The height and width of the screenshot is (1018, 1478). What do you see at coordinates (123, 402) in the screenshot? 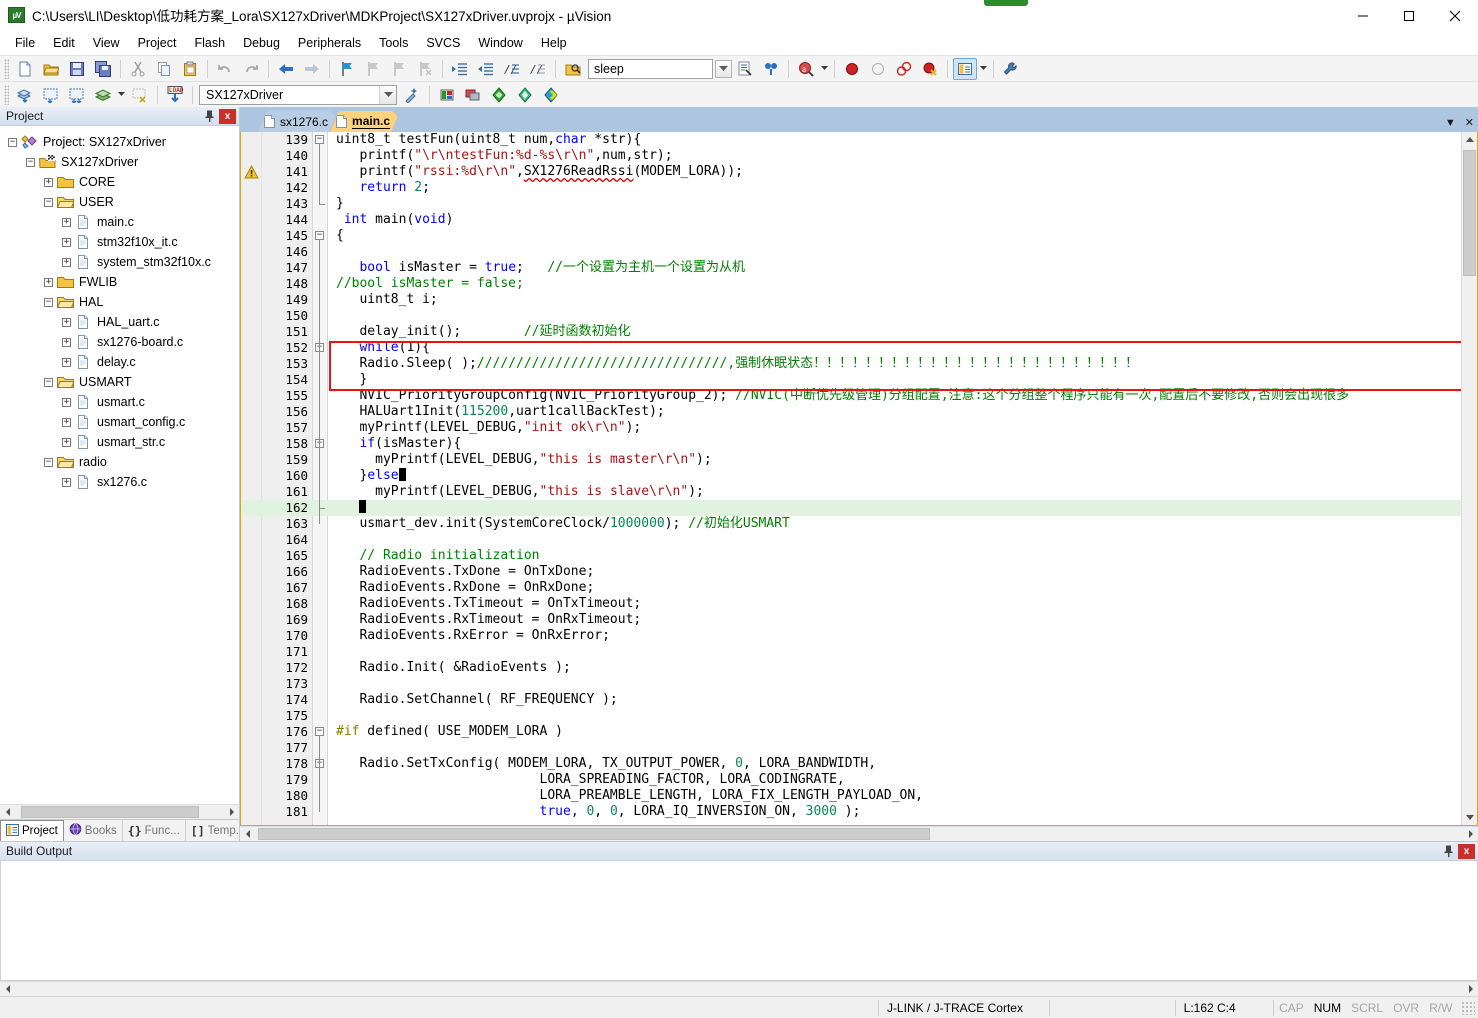
I see `tree-item: + usmart.c` at bounding box center [123, 402].